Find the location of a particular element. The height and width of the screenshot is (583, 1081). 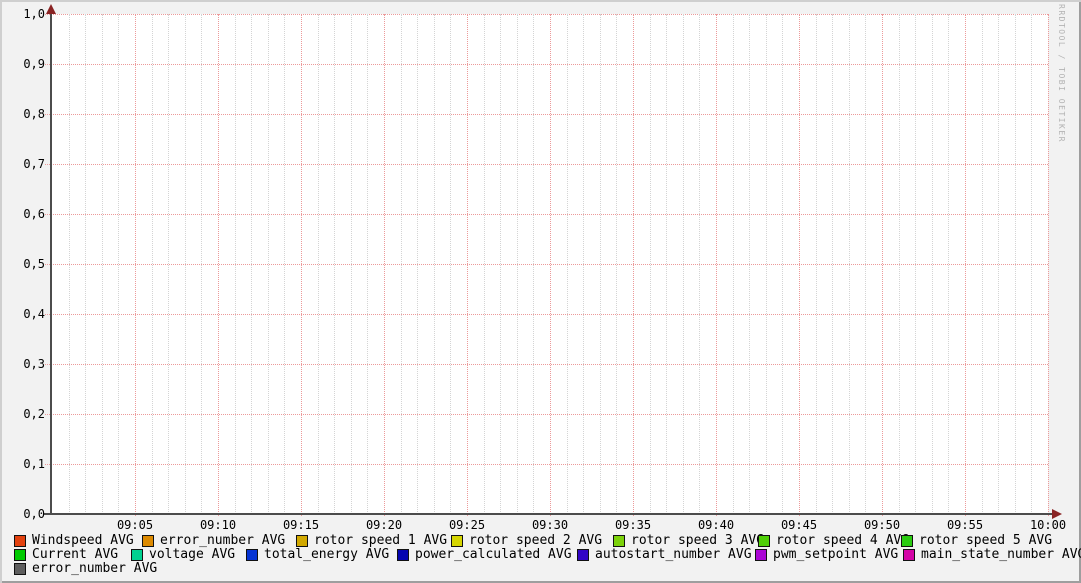

legend-item: Windspeed AVG is located at coordinates (74, 540).